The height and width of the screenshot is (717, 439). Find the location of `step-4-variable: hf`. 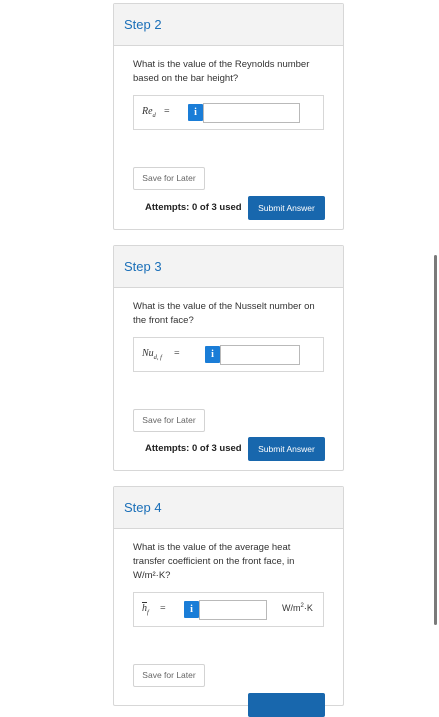

step-4-variable: hf is located at coordinates (145, 609).